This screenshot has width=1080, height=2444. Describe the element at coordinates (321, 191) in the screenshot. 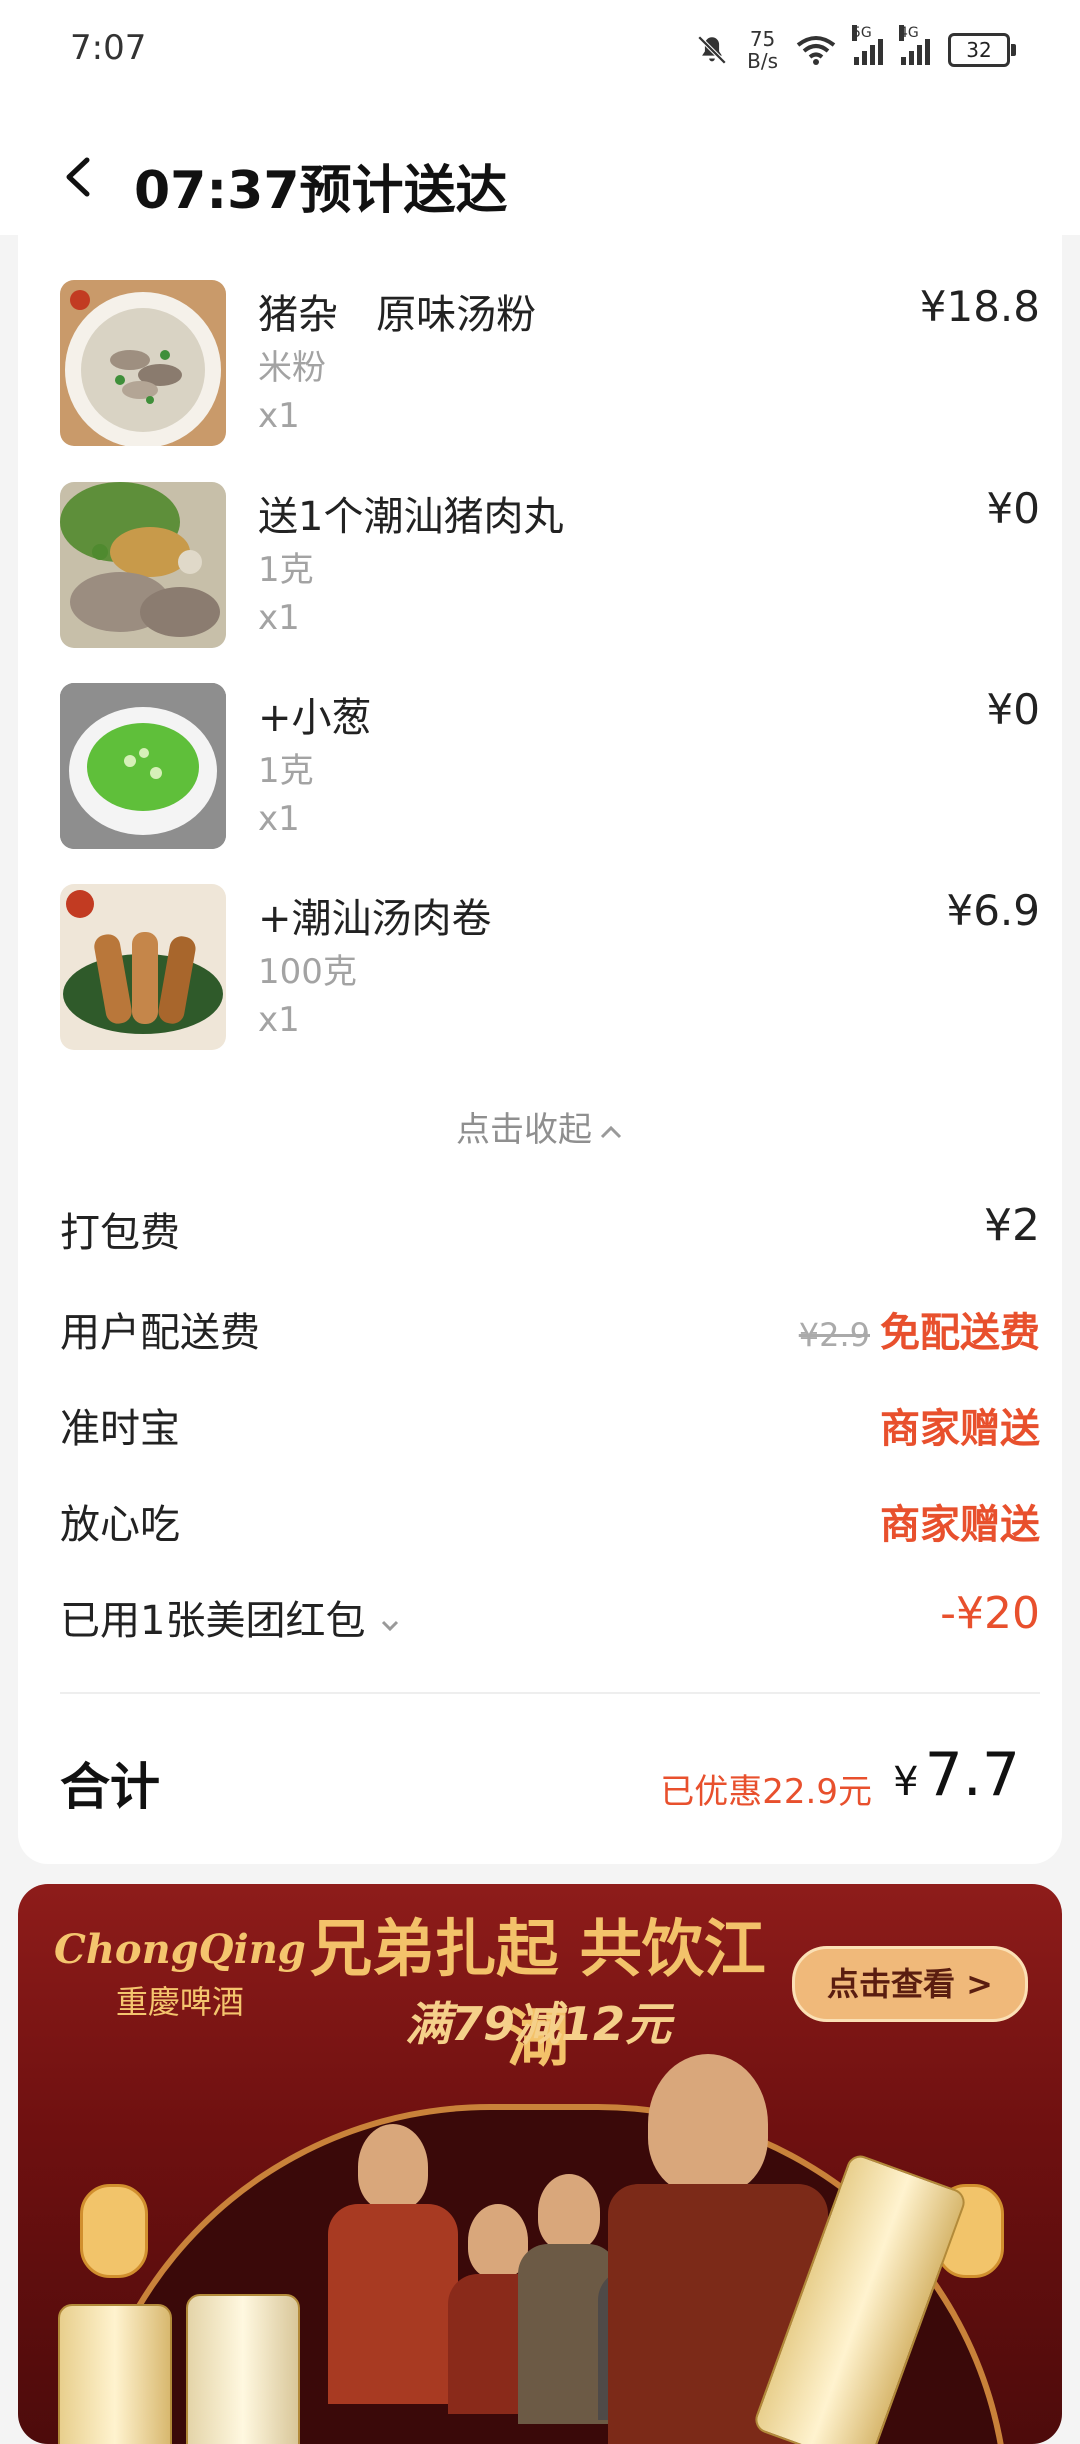

I see `page-title: 07:37预计送达` at that location.